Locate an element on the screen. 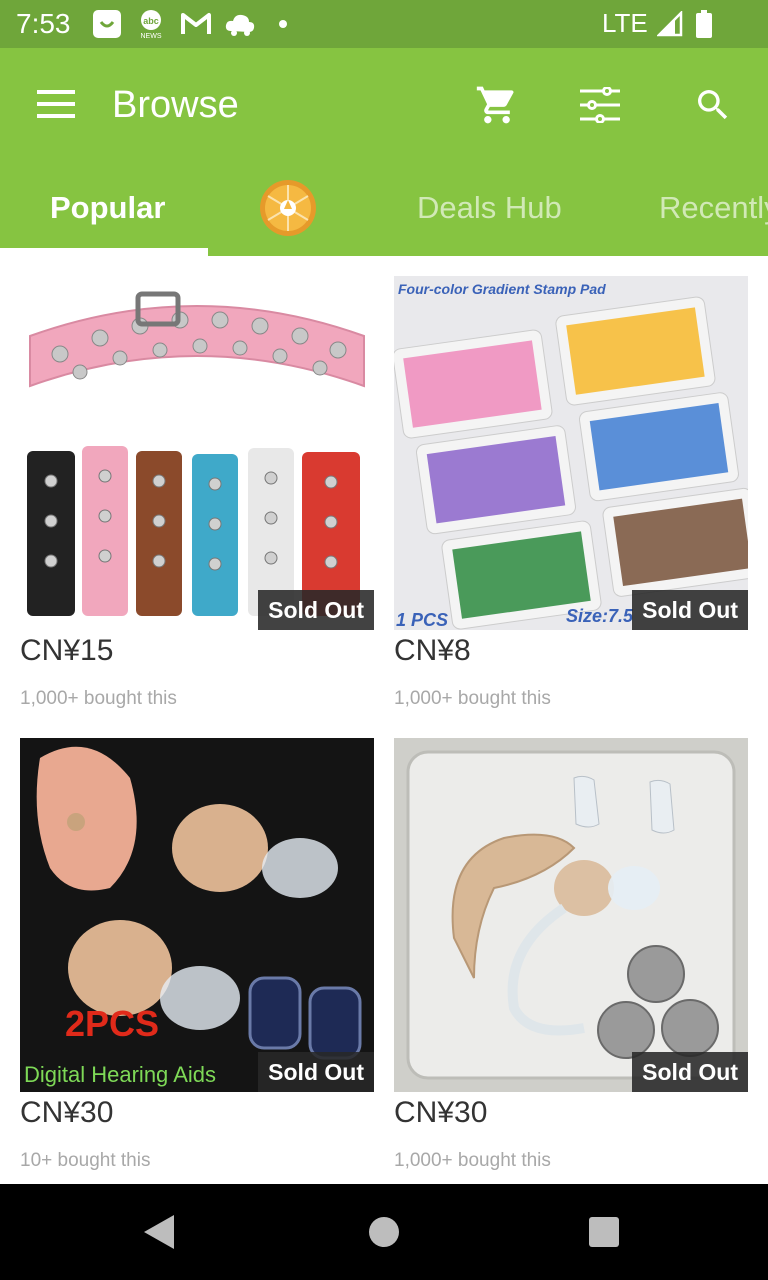 The image size is (768, 1280). tab-daily-spin is located at coordinates (288, 208).